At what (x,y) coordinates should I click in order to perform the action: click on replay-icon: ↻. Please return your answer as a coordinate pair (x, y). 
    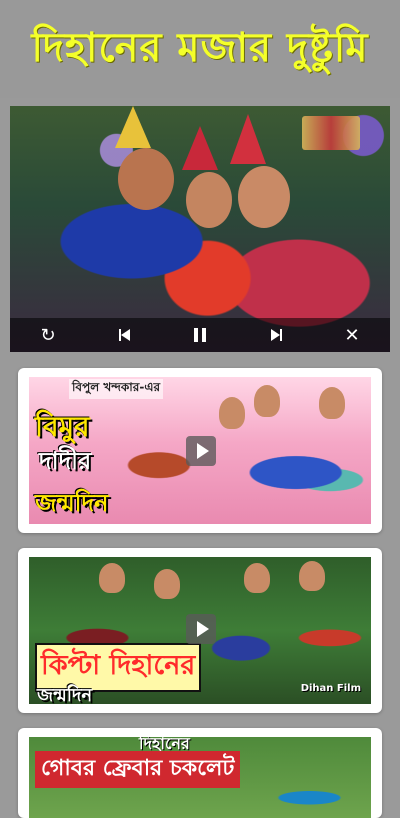
    Looking at the image, I should click on (48, 335).